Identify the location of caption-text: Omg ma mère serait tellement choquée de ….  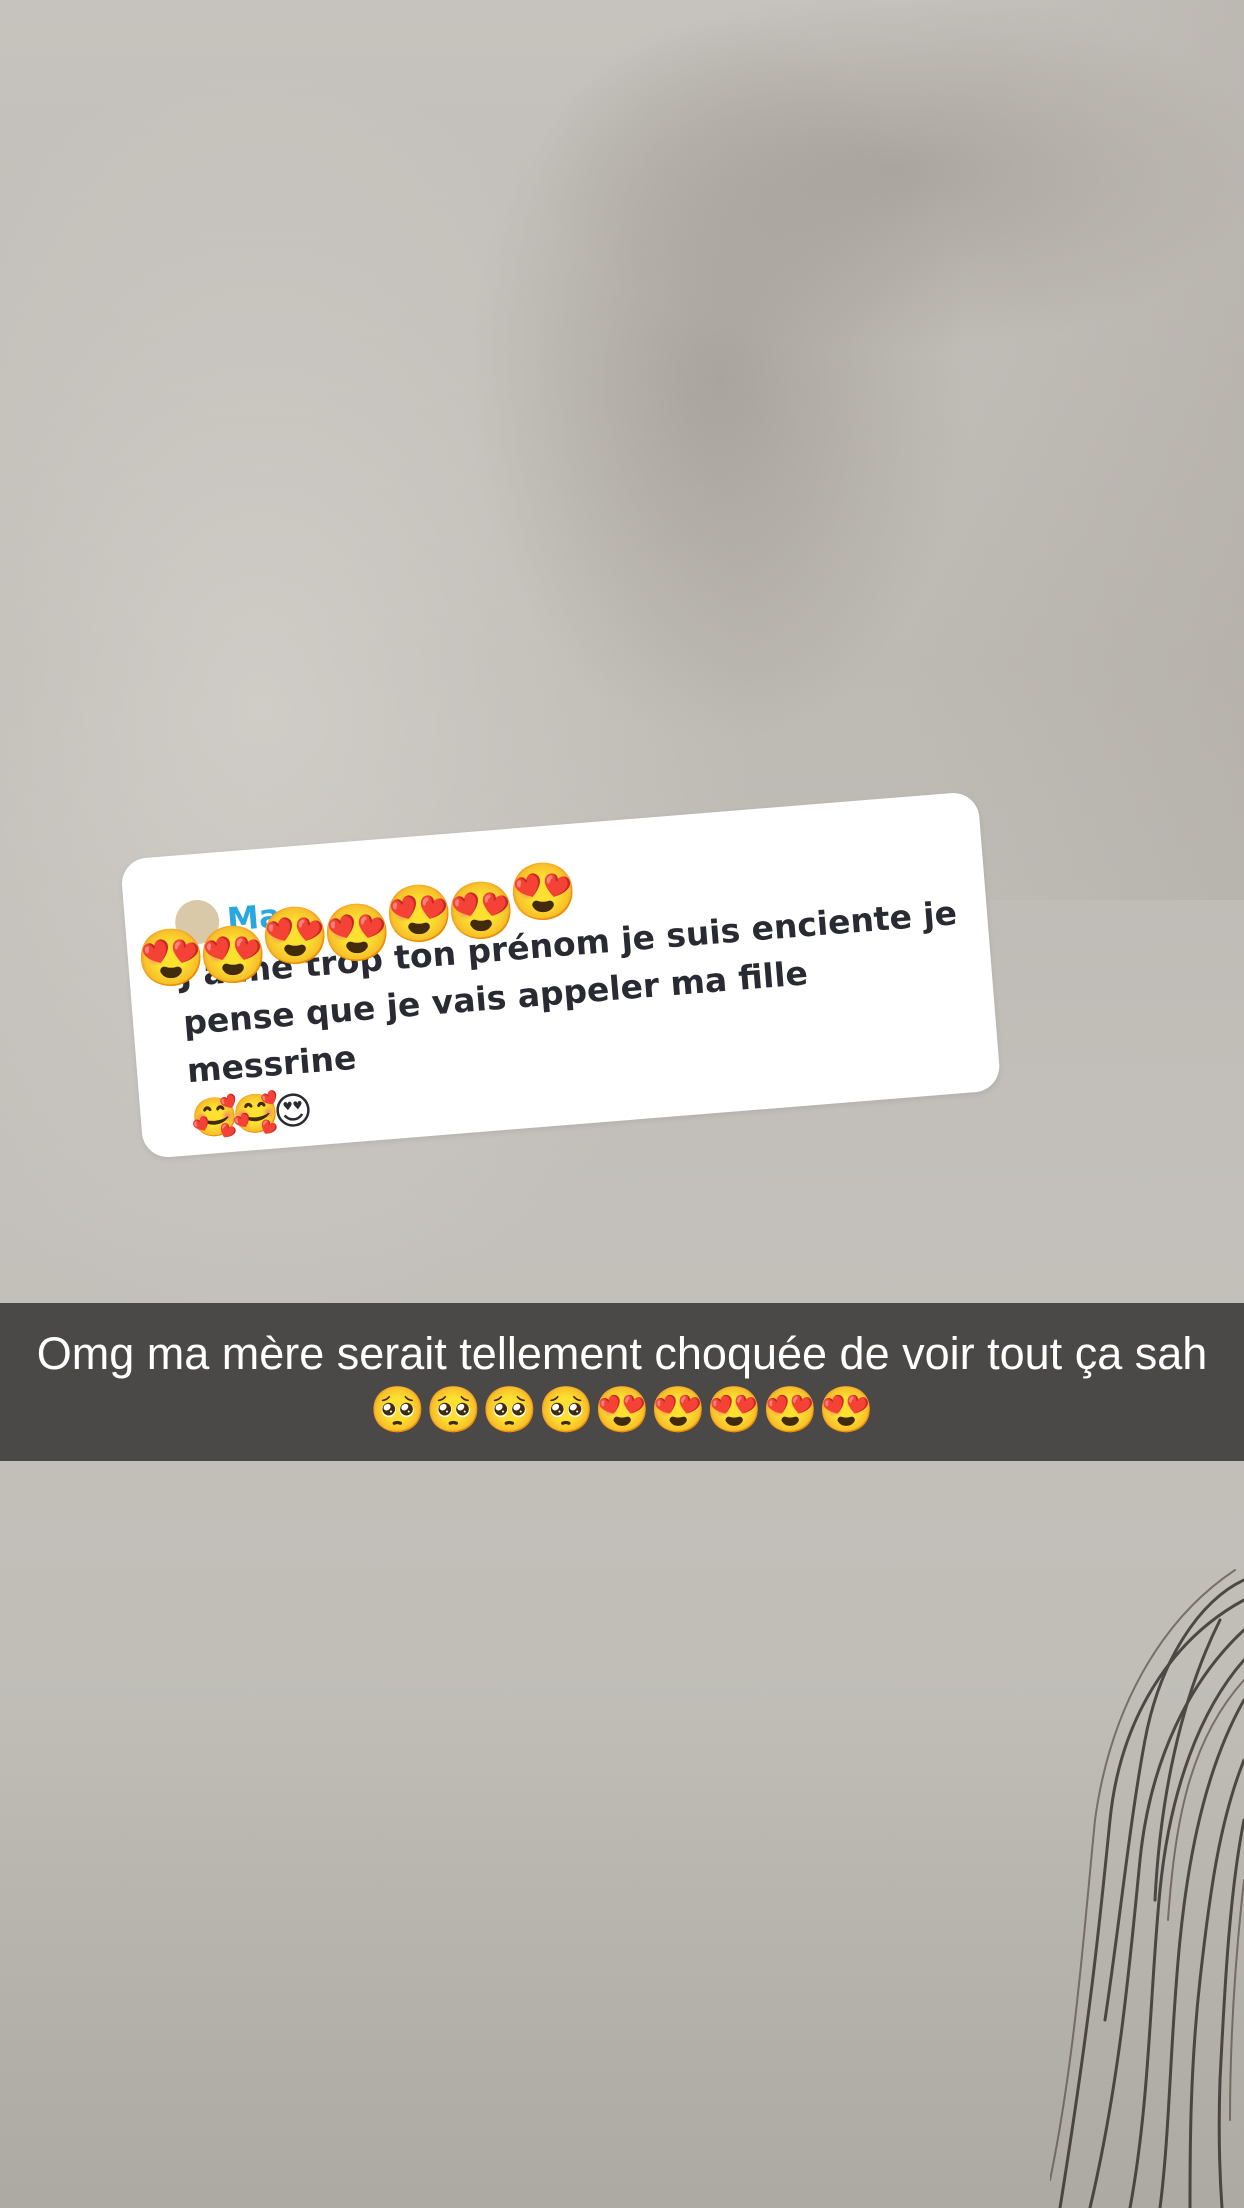
(622, 1381).